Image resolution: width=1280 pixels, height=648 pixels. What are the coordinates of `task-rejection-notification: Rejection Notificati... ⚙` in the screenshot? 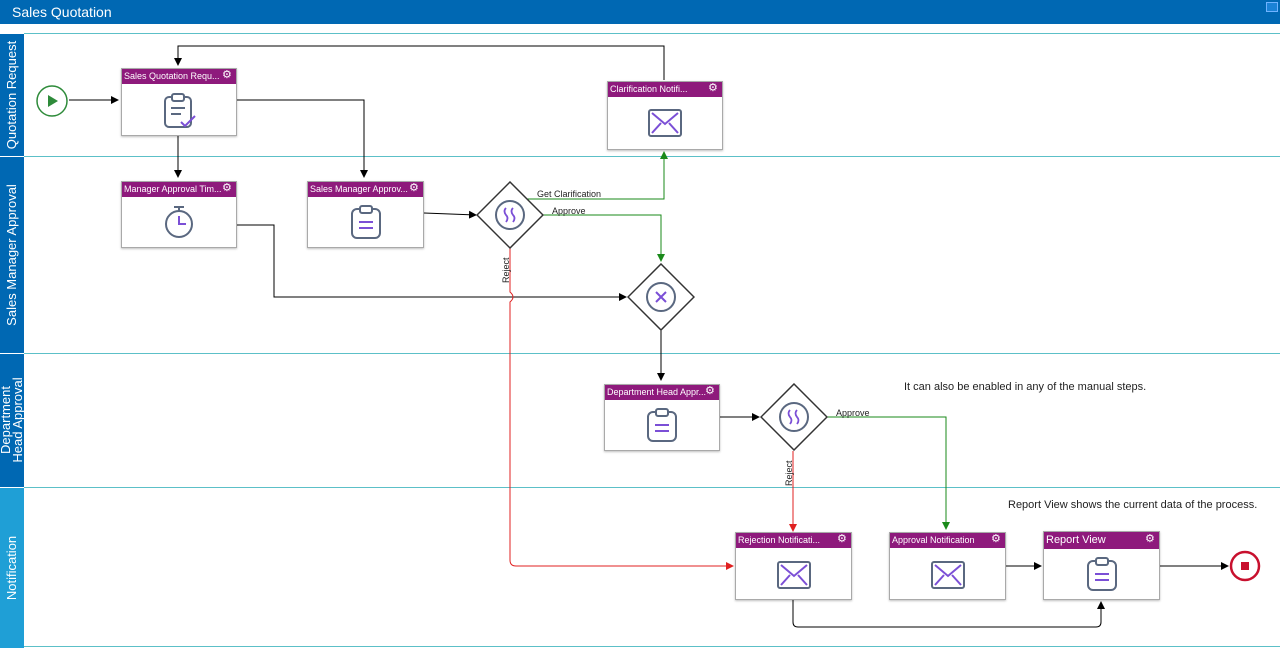 It's located at (793, 566).